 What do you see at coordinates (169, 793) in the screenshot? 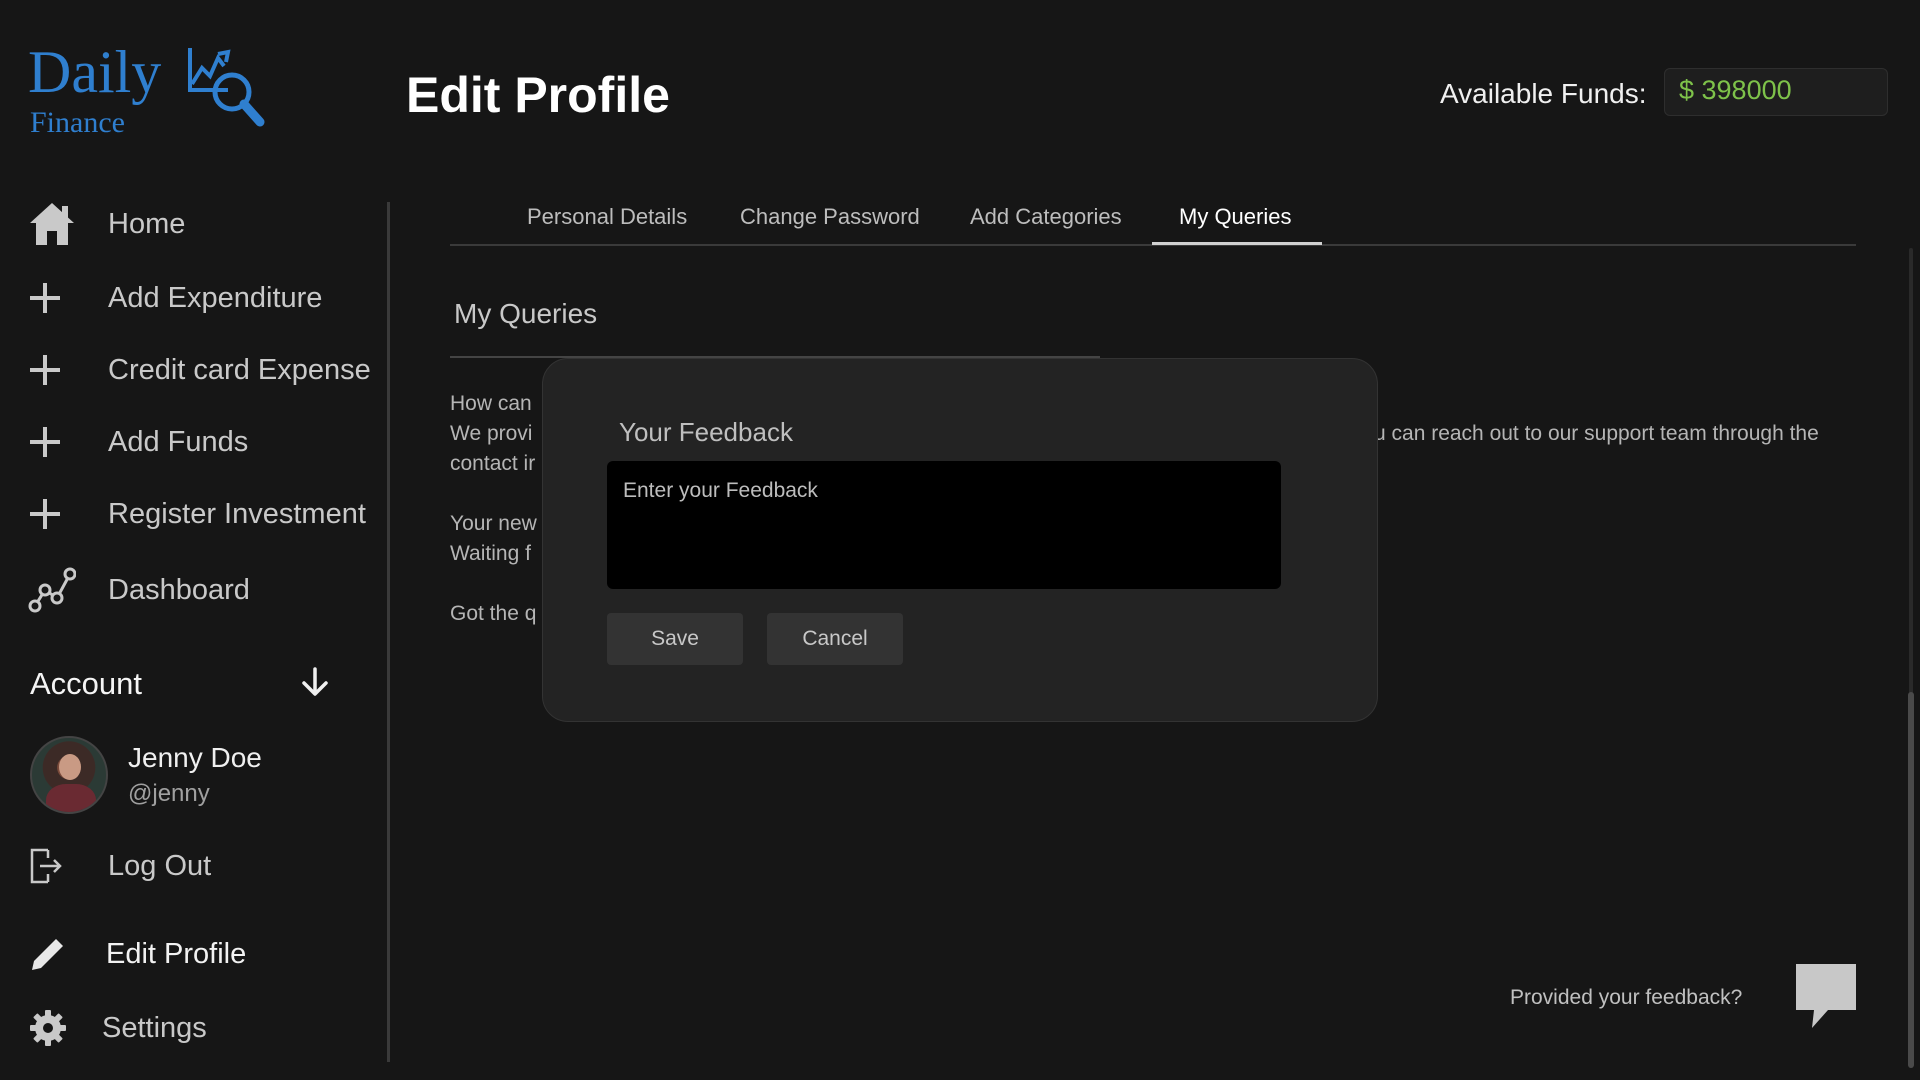
I see `user-handle: @jenny` at bounding box center [169, 793].